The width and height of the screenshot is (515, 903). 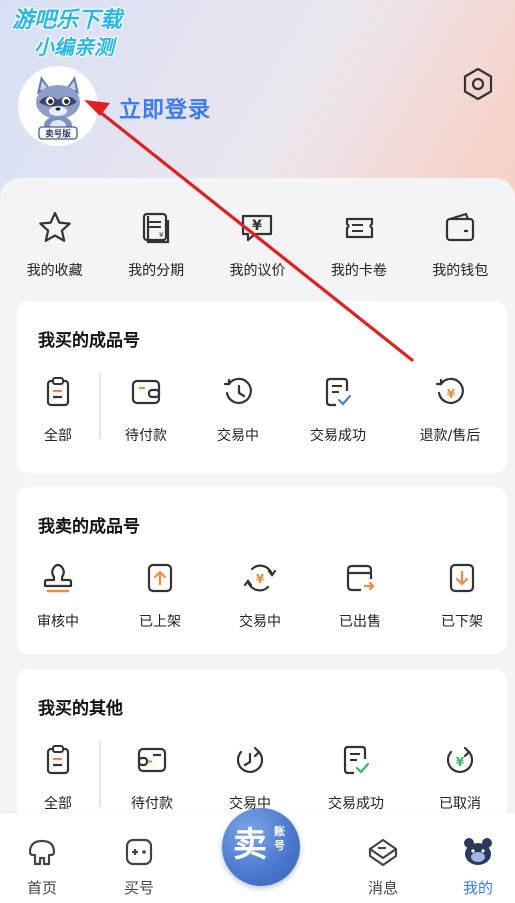 I want to click on status-all: 全部, so click(x=58, y=409).